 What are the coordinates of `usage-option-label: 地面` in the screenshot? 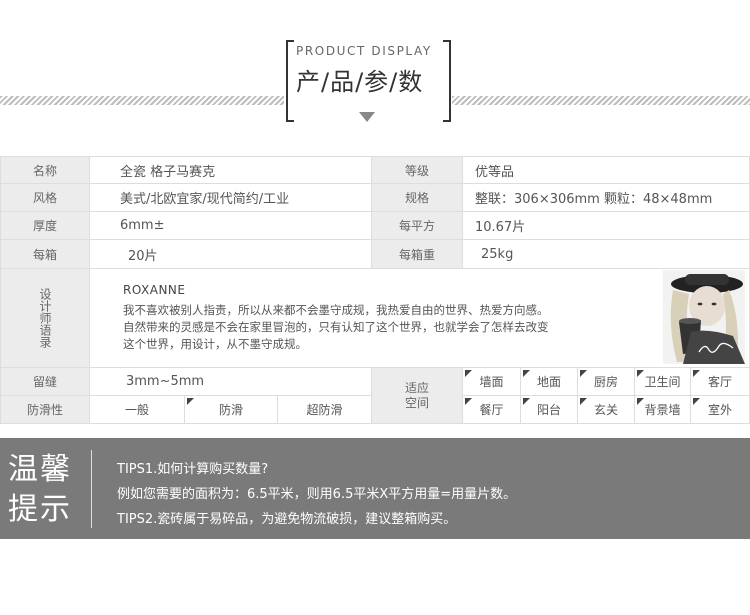 It's located at (548, 382).